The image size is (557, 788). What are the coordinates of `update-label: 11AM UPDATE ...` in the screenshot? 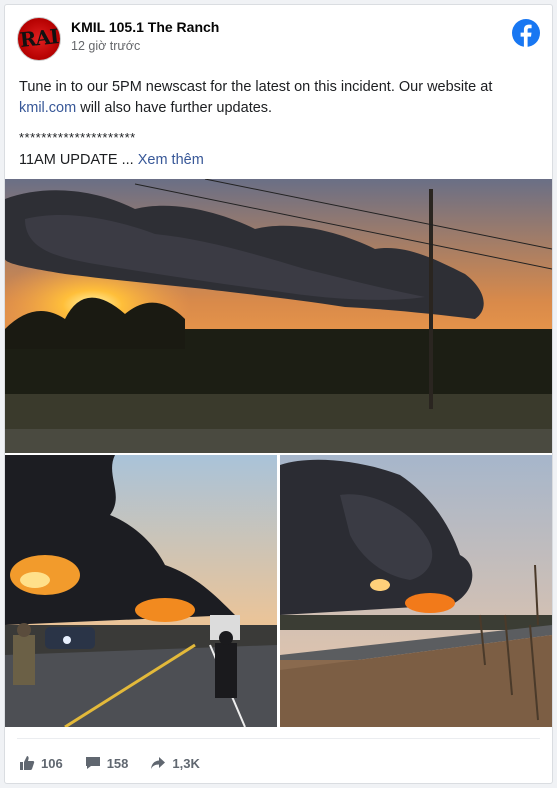 It's located at (78, 160).